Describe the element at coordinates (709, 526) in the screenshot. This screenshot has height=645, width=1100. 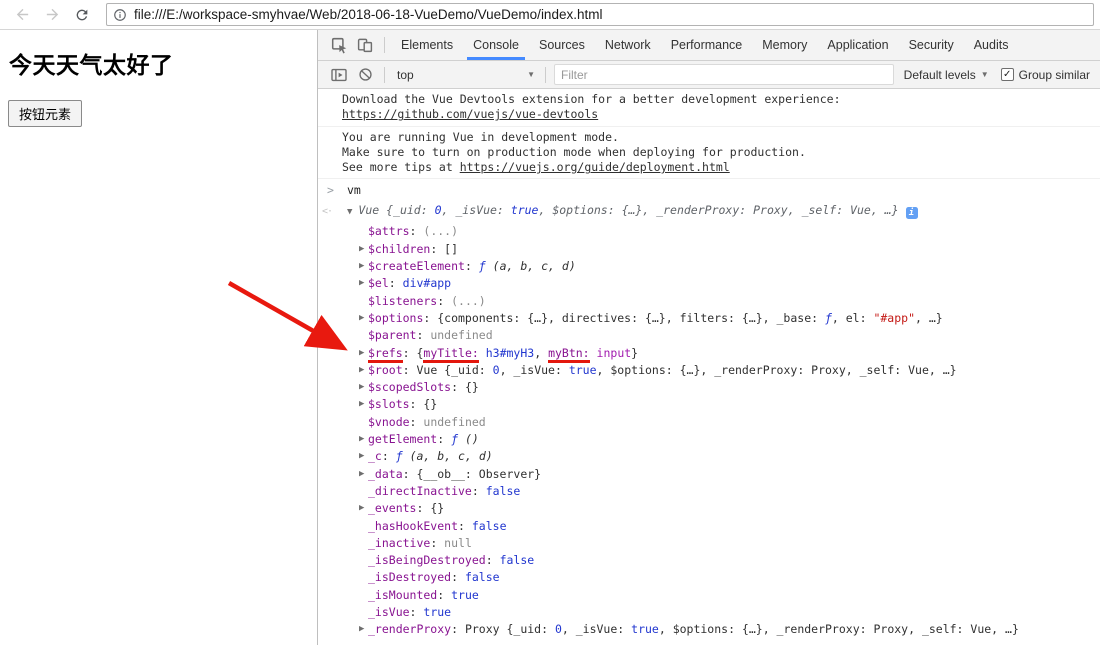
I see `console-property-row: _hasHookEvent: false` at that location.